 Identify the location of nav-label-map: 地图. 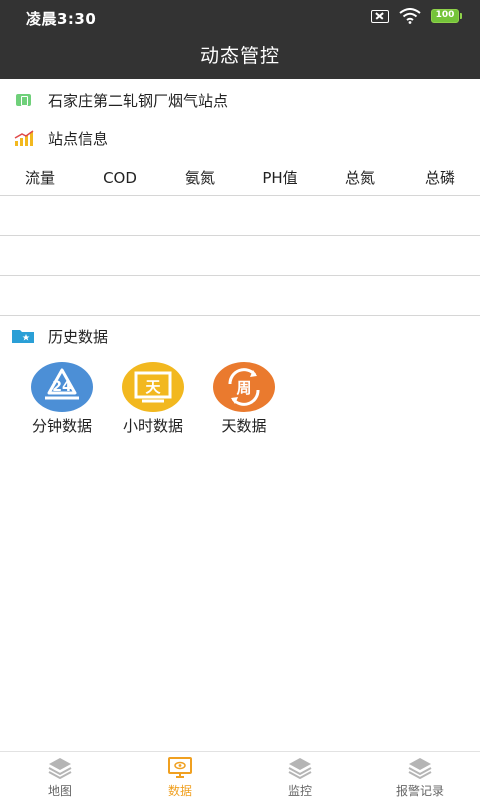
(59, 791).